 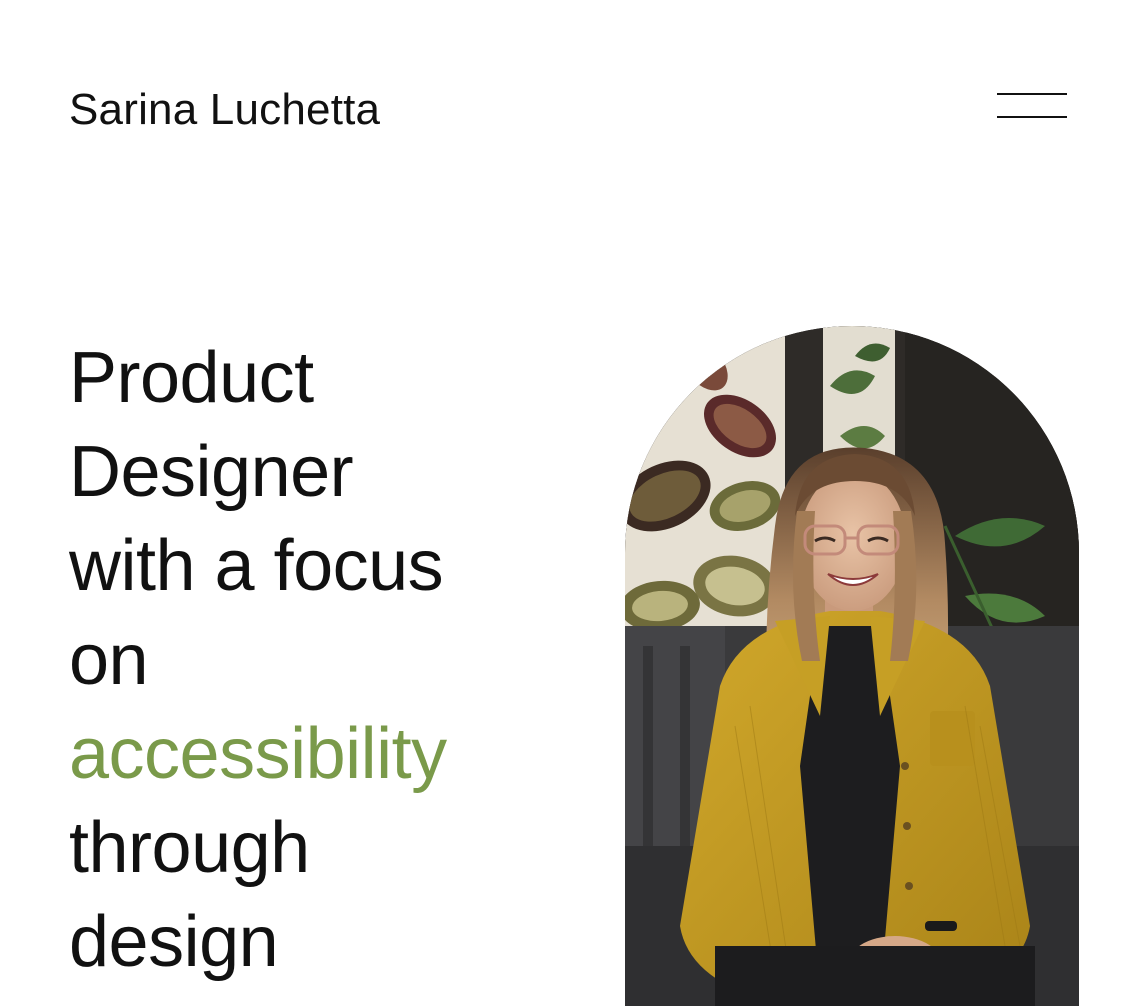 I want to click on headline-line-3: with a focus, so click(x=256, y=566).